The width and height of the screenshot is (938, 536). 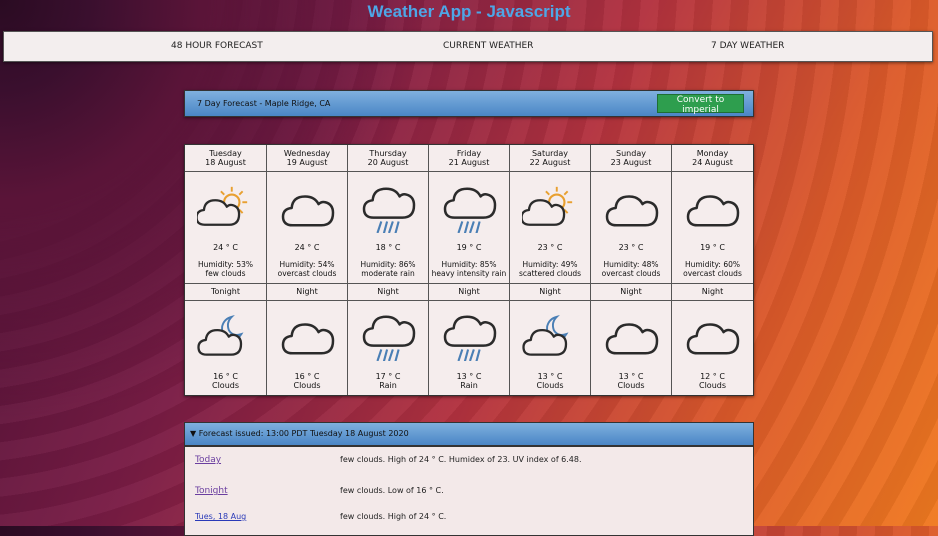 What do you see at coordinates (220, 516) in the screenshot?
I see `period-link-tues: Tues, 18 Aug` at bounding box center [220, 516].